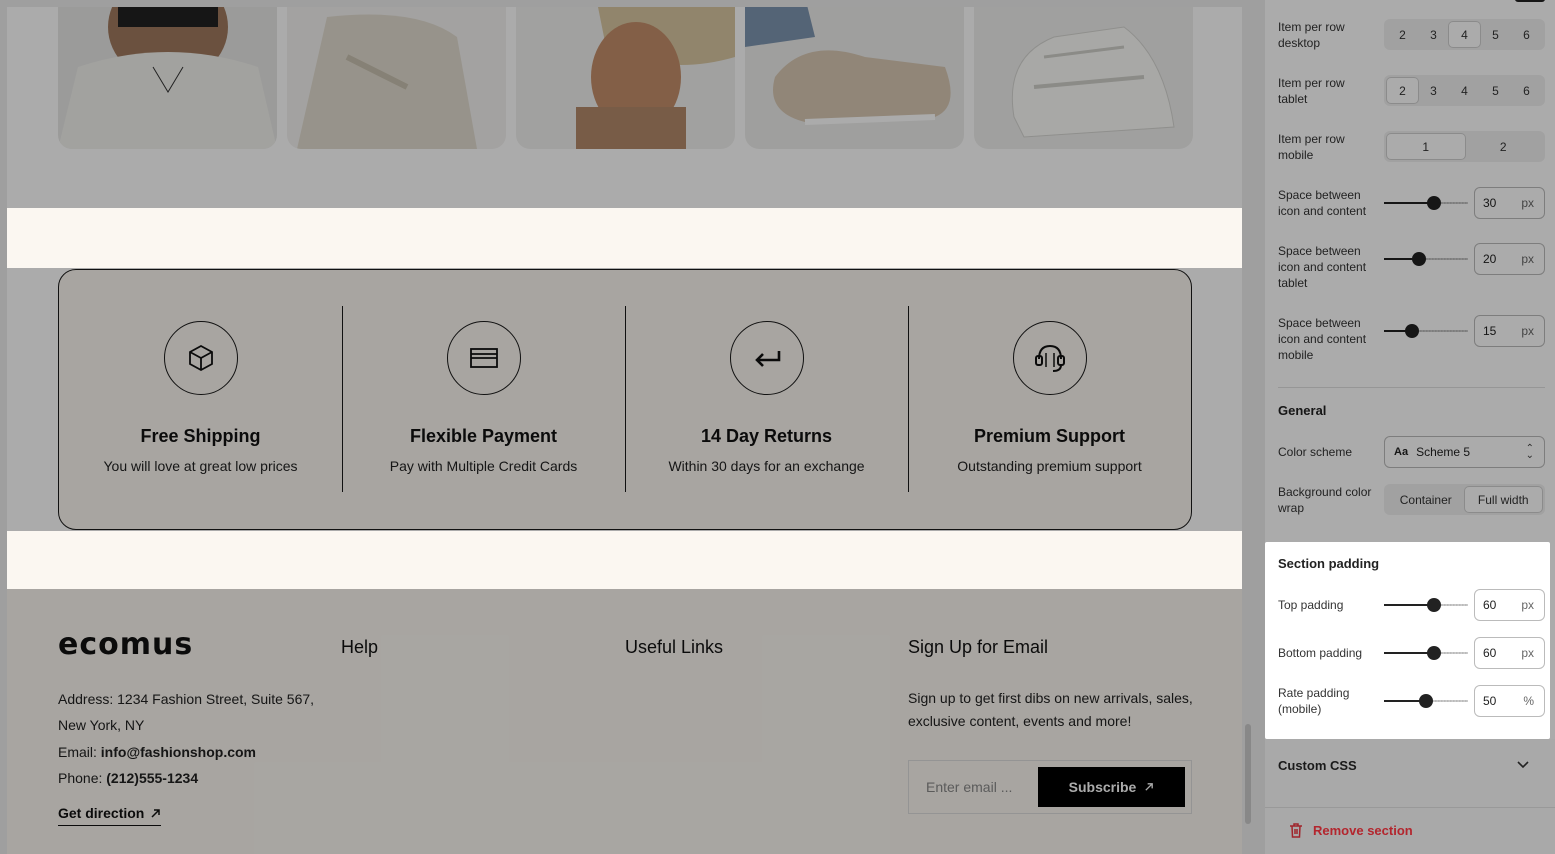 The width and height of the screenshot is (1555, 854). What do you see at coordinates (1315, 452) in the screenshot?
I see `color-scheme-label: Color scheme` at bounding box center [1315, 452].